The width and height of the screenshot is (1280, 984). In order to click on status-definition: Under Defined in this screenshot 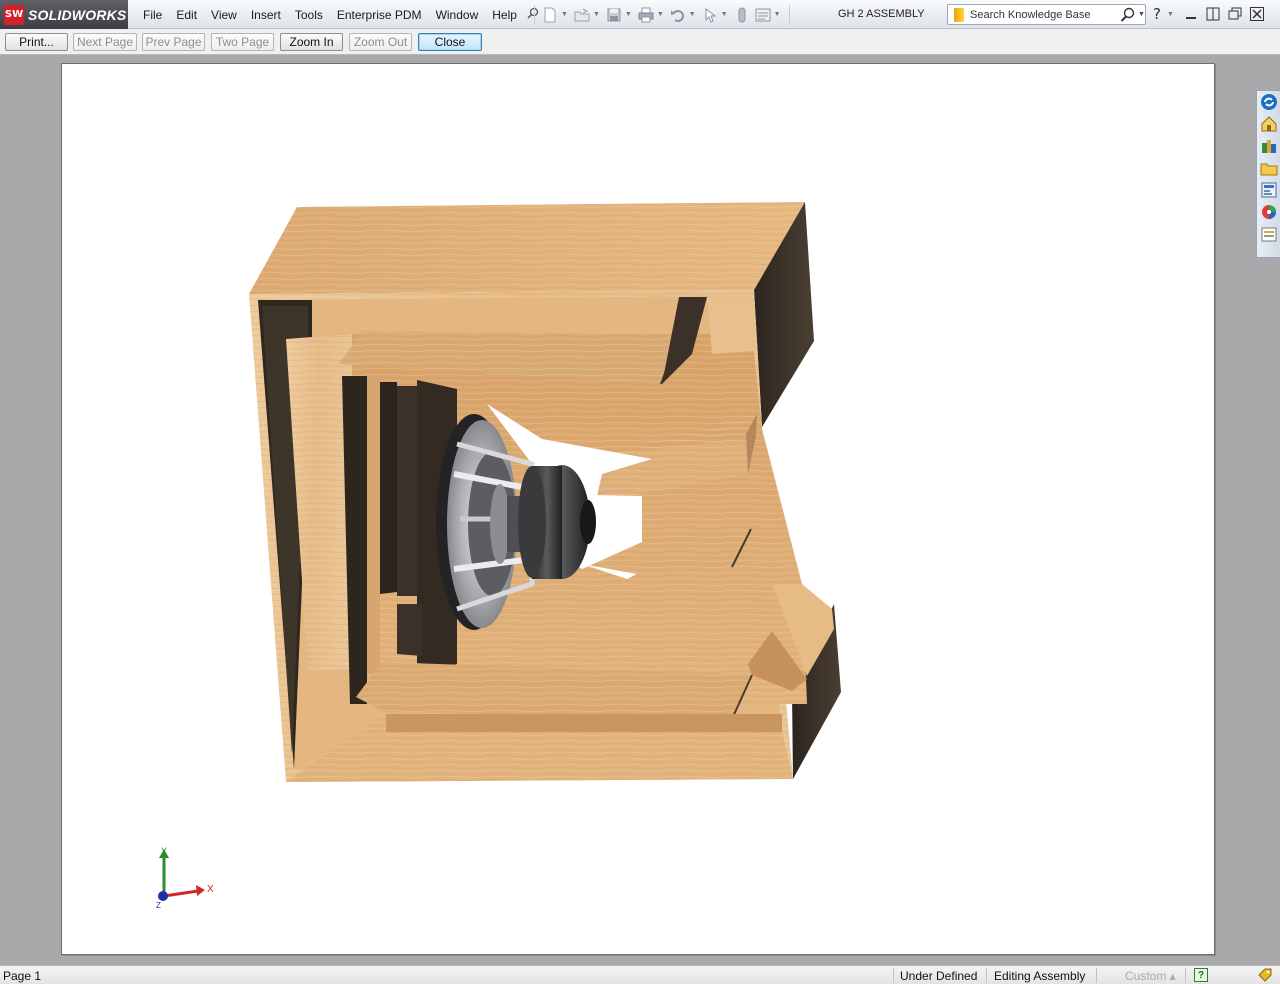, I will do `click(939, 976)`.